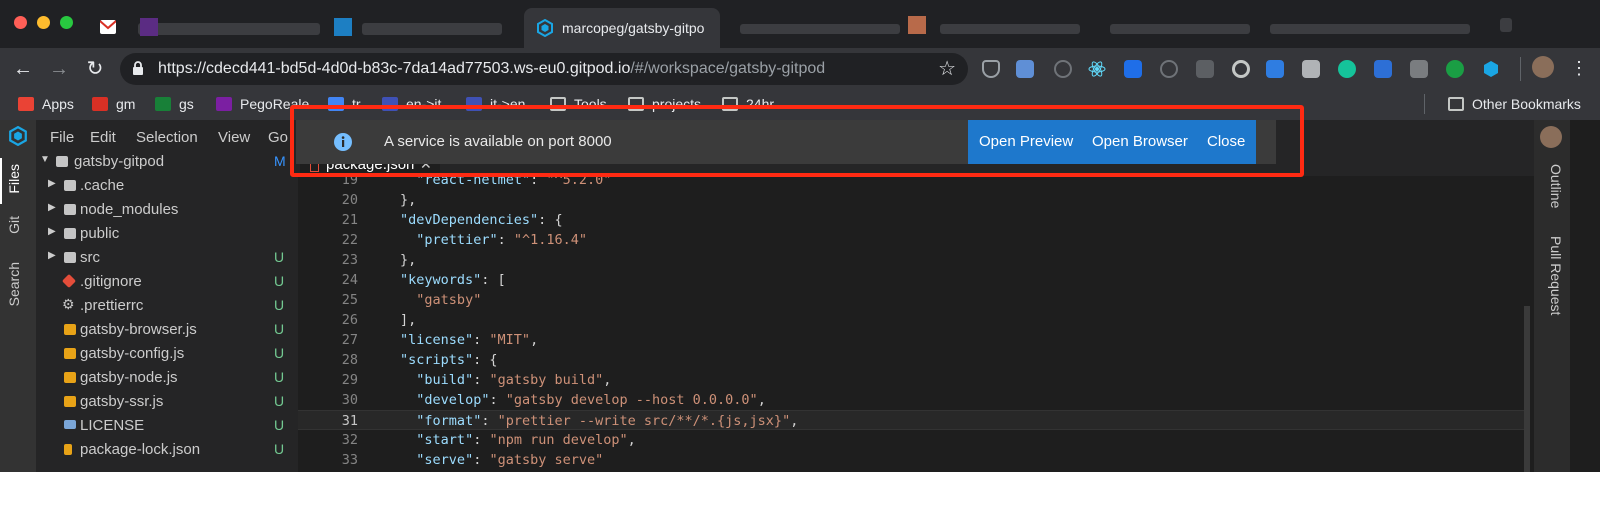 This screenshot has width=1600, height=512. Describe the element at coordinates (167, 162) in the screenshot. I see `tree-root-folder: ▼ gatsby-gitpod M` at that location.